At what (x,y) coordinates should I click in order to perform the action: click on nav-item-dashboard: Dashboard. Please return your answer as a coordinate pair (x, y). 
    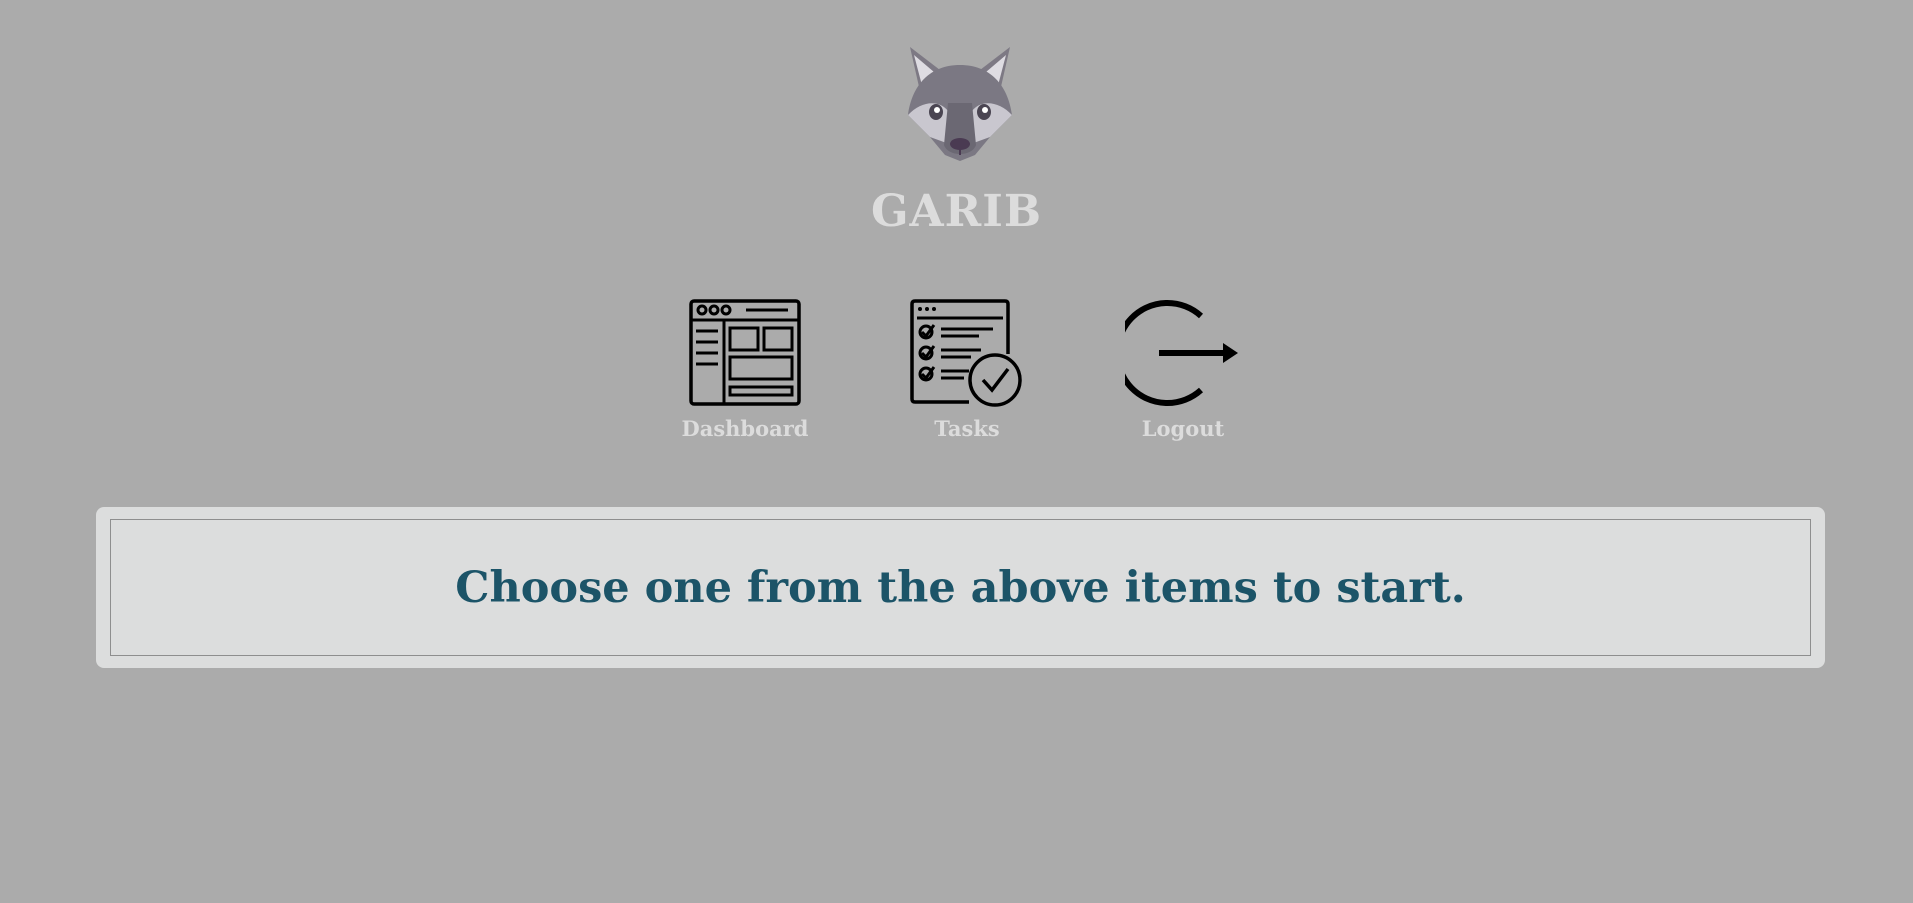
    Looking at the image, I should click on (745, 369).